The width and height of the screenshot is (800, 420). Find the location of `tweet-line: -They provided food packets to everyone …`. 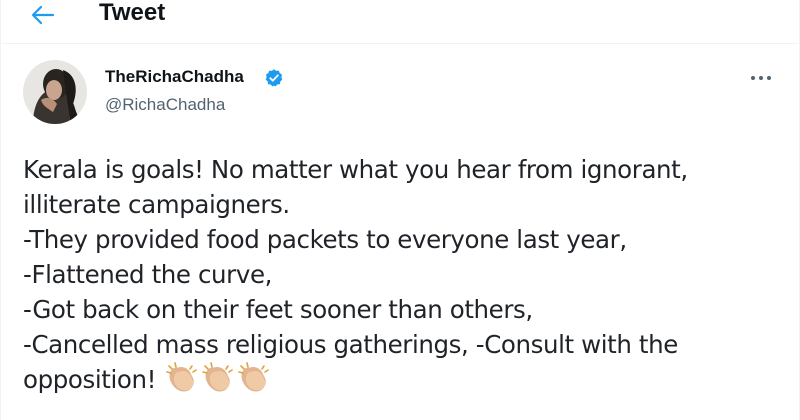

tweet-line: -They provided food packets to everyone … is located at coordinates (325, 239).